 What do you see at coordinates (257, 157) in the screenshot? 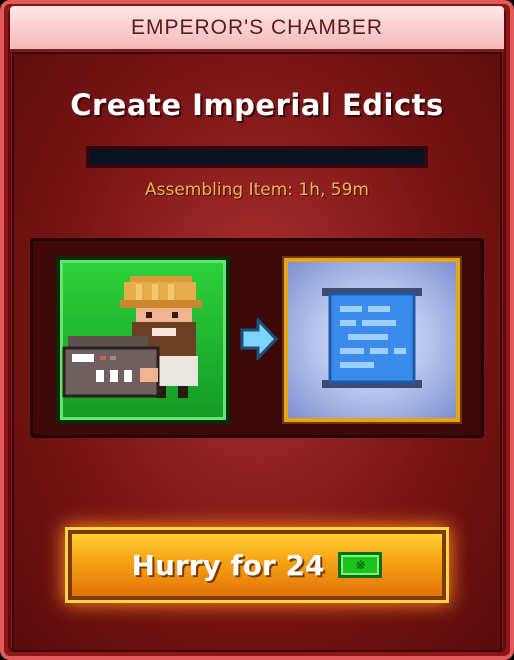
I see `progress-bar` at bounding box center [257, 157].